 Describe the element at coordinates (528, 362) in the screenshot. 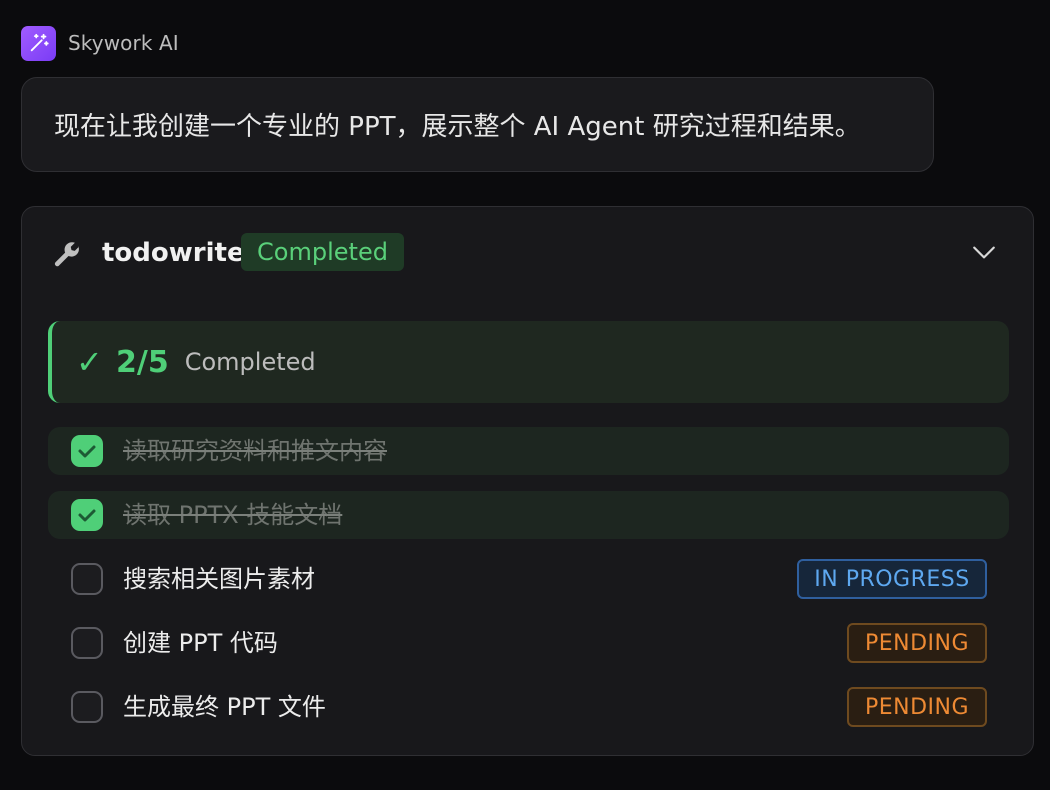

I see `progress-summary: ✓ 2/5 Completed` at that location.